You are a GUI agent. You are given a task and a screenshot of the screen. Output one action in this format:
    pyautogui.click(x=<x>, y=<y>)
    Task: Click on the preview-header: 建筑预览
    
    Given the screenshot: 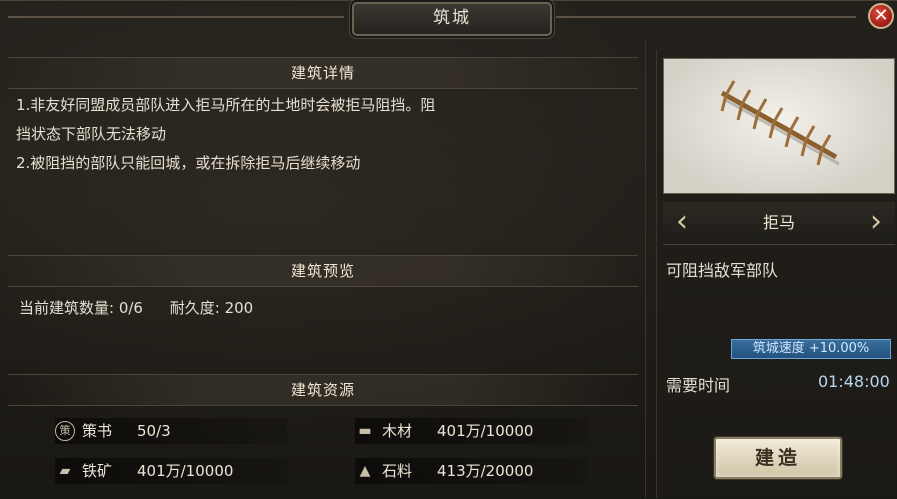 What is the action you would take?
    pyautogui.click(x=323, y=271)
    